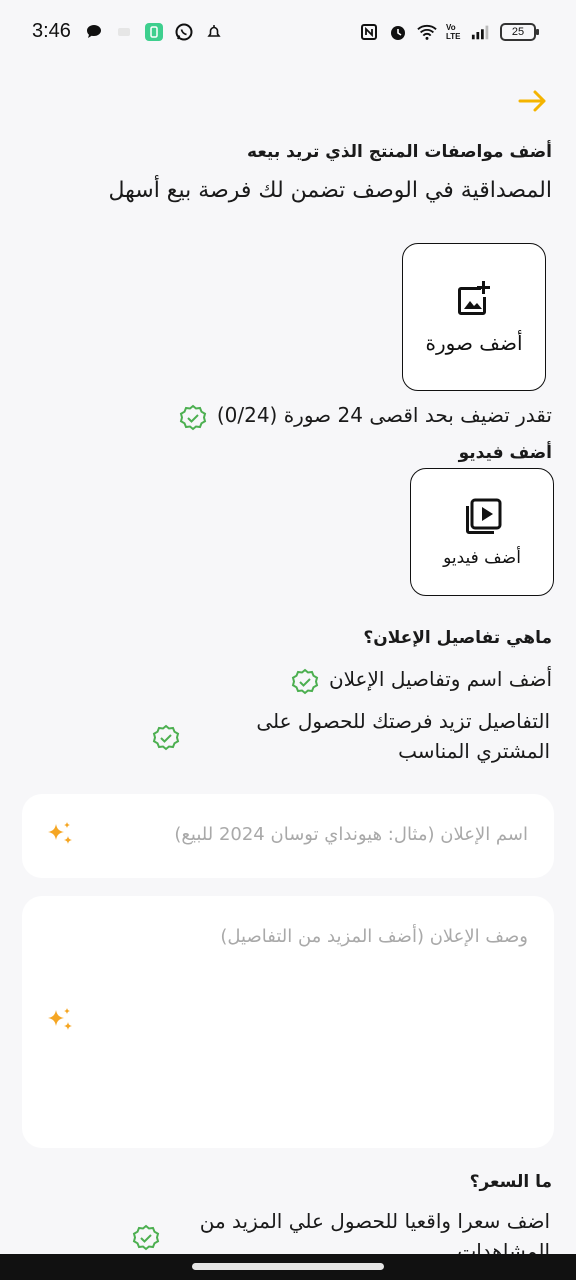 The width and height of the screenshot is (576, 1280). What do you see at coordinates (214, 32) in the screenshot?
I see `bell-icon` at bounding box center [214, 32].